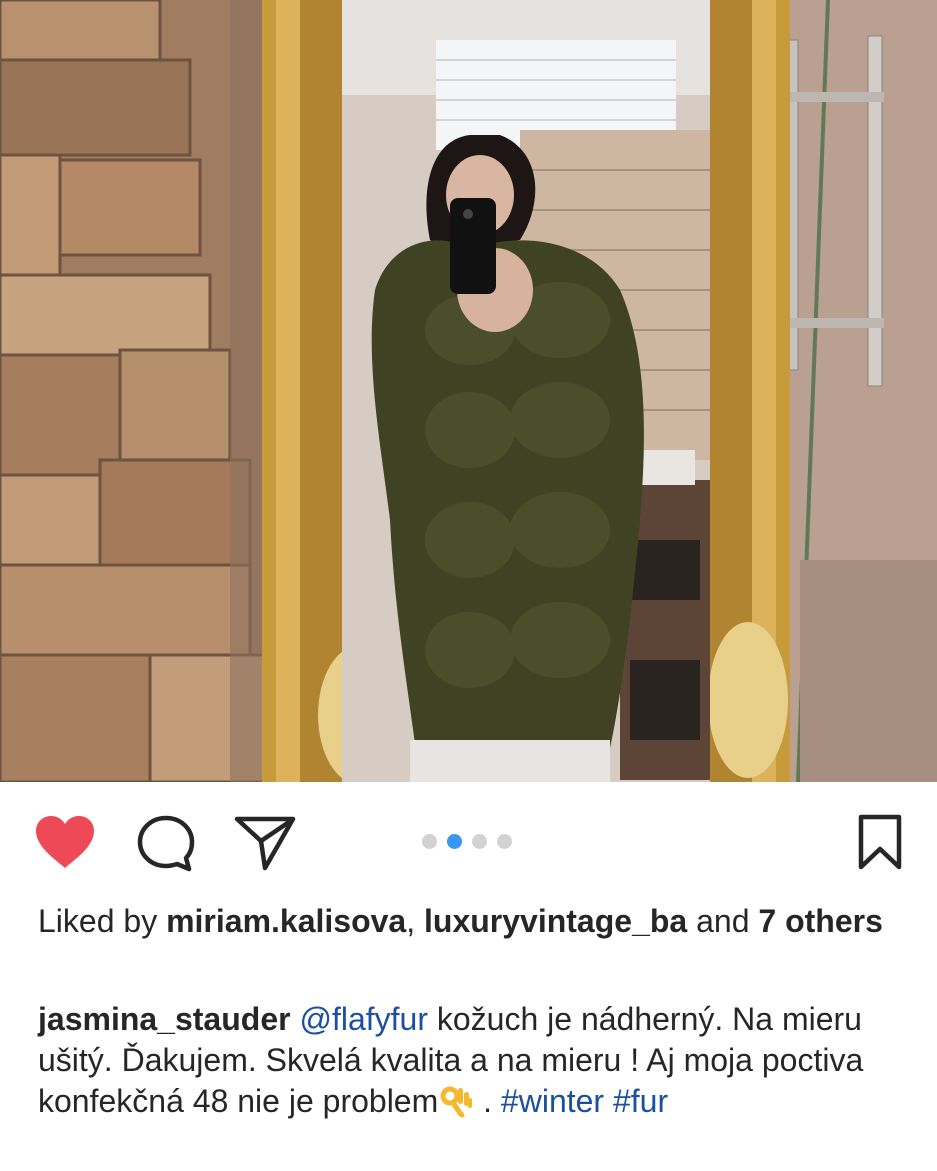 The image size is (937, 1171). Describe the element at coordinates (467, 841) in the screenshot. I see `carousel-indicator` at that location.